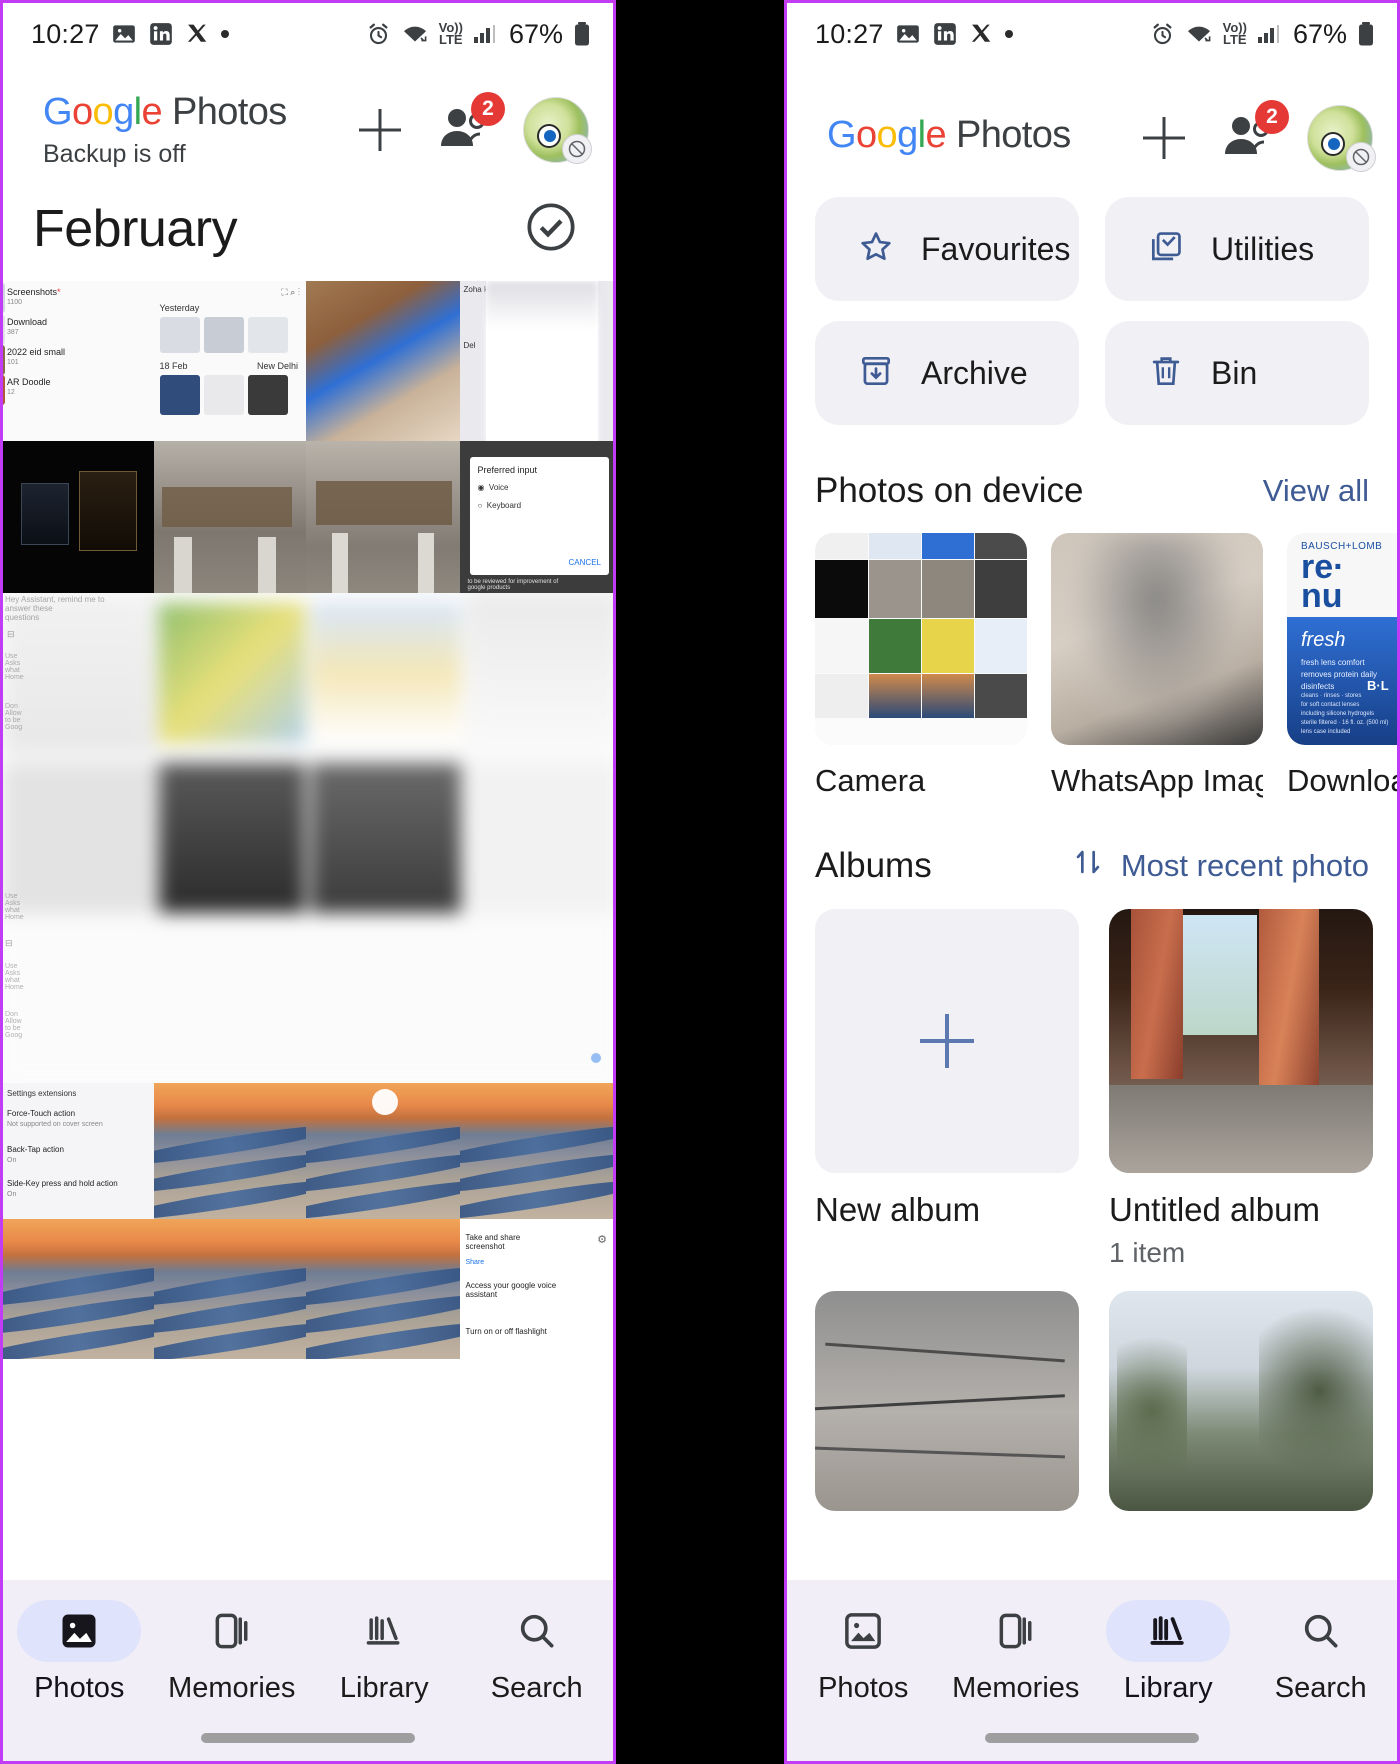 The width and height of the screenshot is (1400, 1764). Describe the element at coordinates (1263, 248) in the screenshot. I see `chip-label: Utilities` at that location.